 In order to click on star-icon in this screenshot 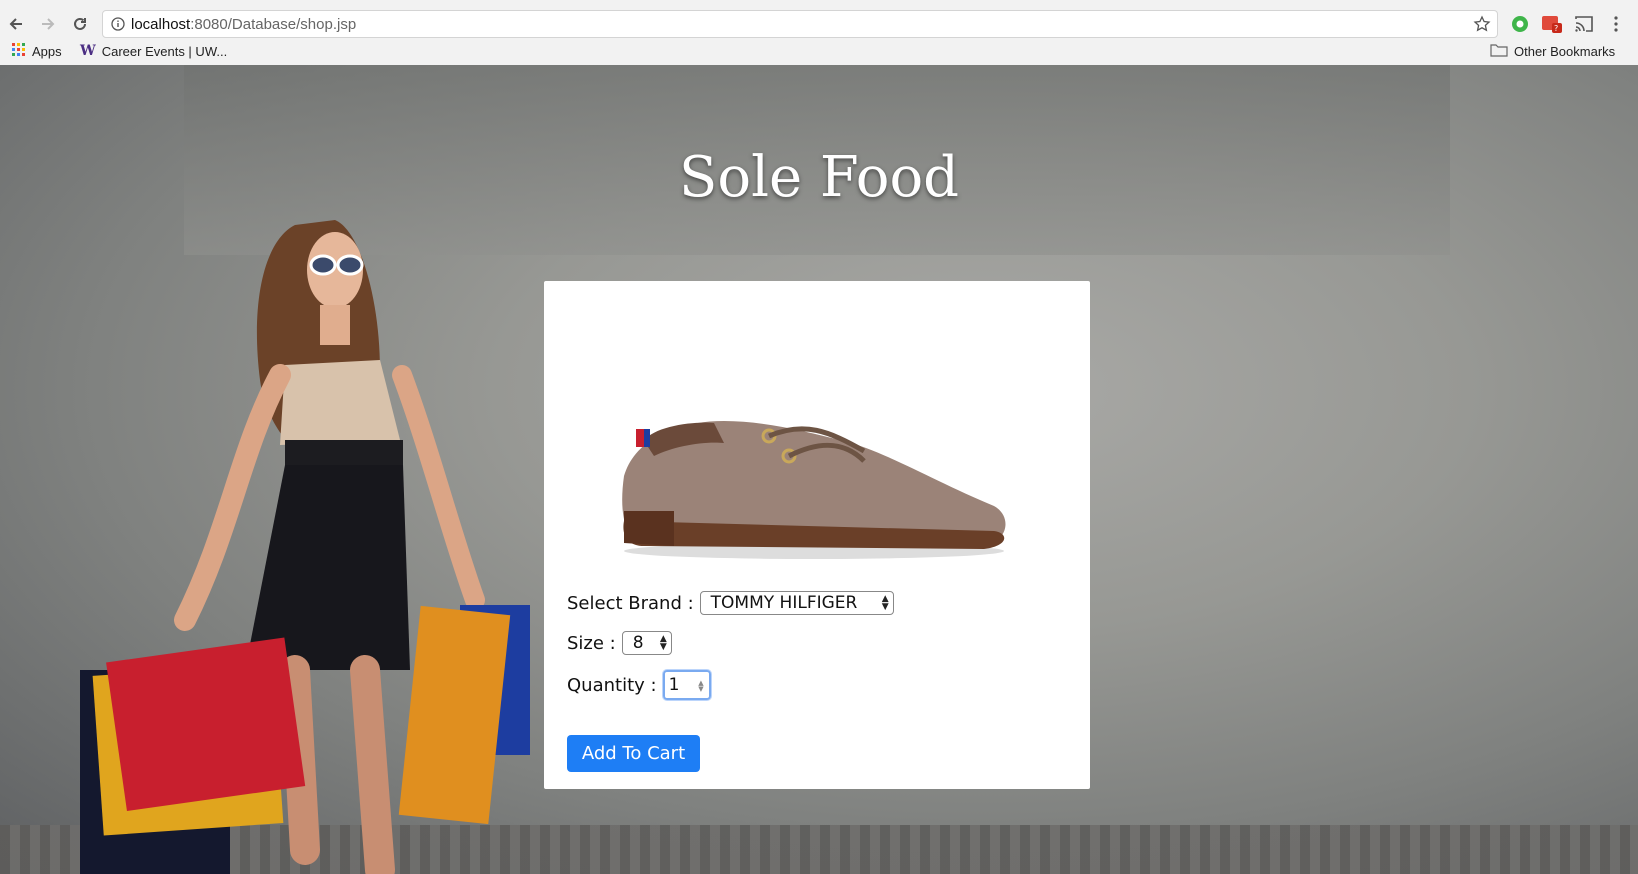, I will do `click(1482, 26)`.